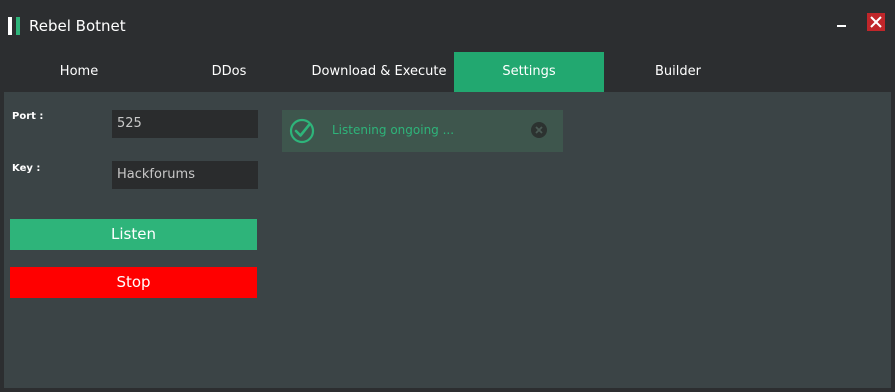 This screenshot has width=895, height=392. Describe the element at coordinates (15, 26) in the screenshot. I see `app-logo-icon` at that location.